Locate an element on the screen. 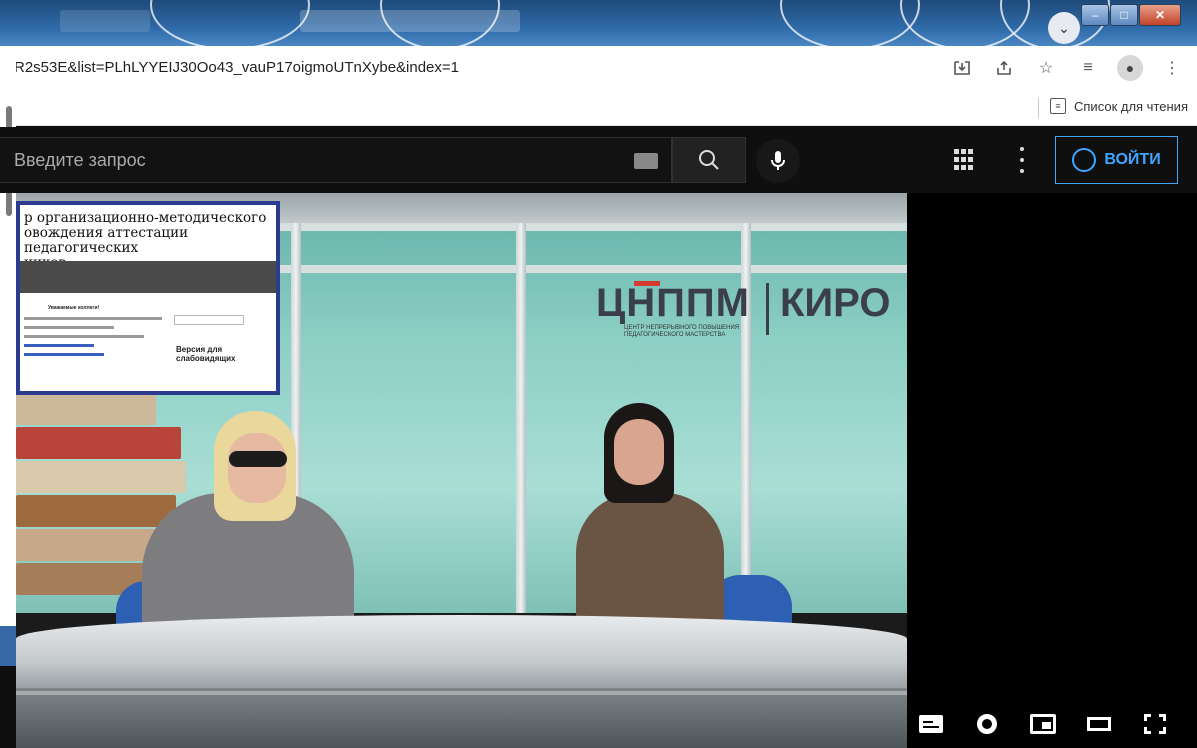 Image resolution: width=1197 pixels, height=748 pixels. window-frame is located at coordinates (521, 418).